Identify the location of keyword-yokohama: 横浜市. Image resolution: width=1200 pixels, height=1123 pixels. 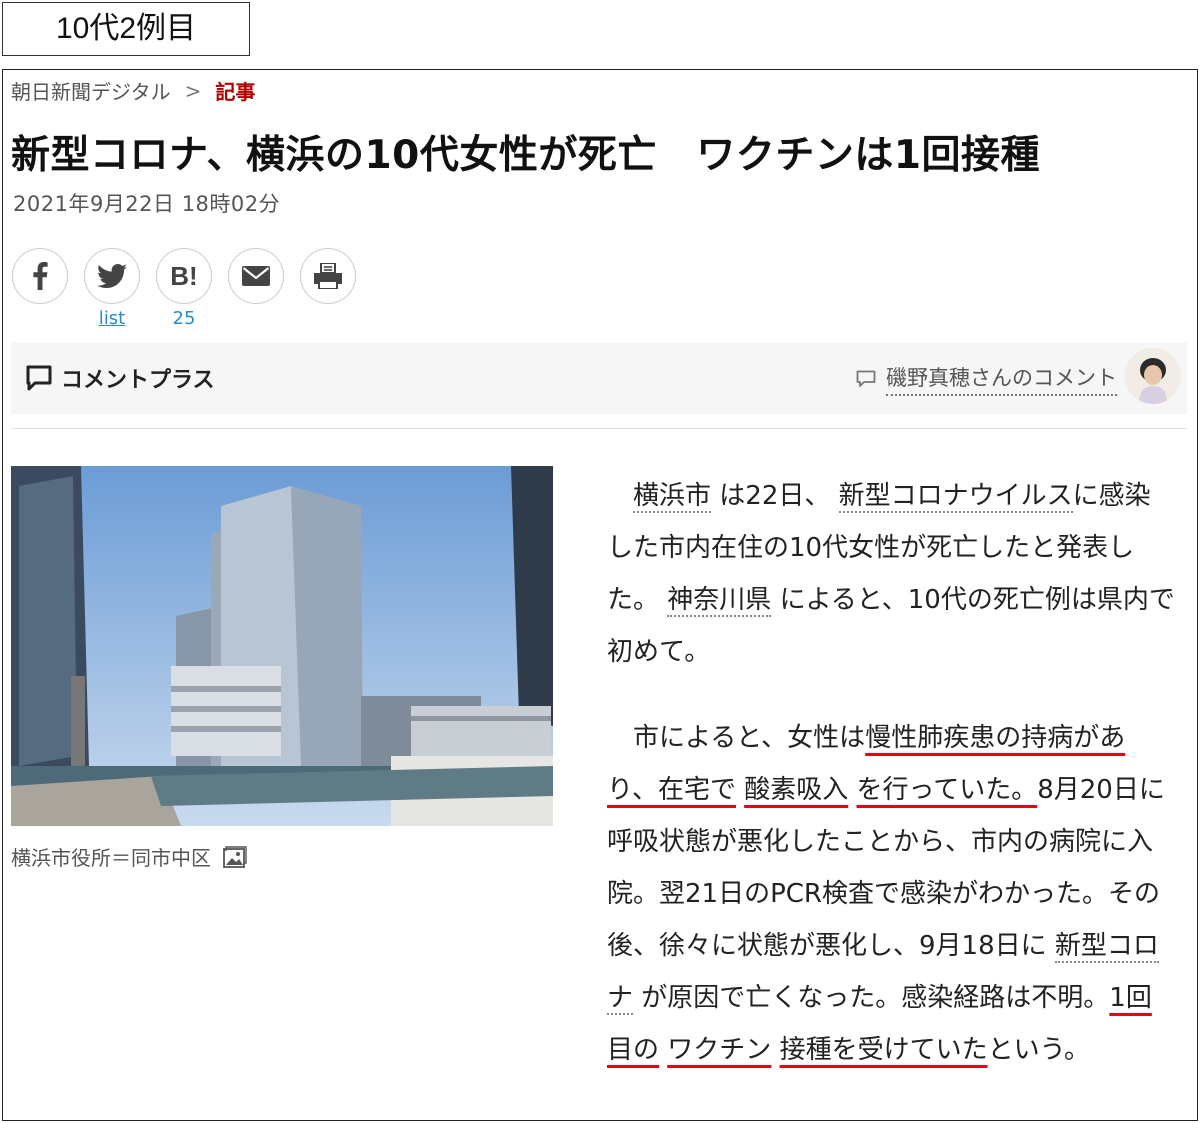
(672, 497).